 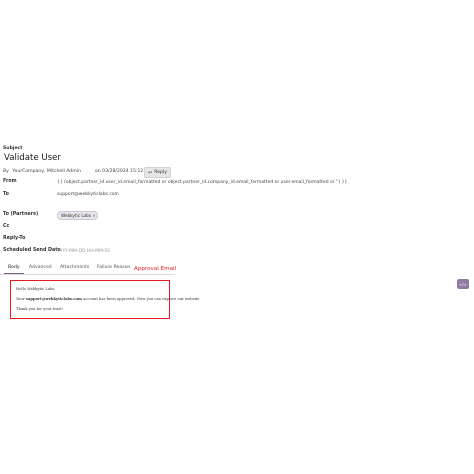 I want to click on to-partners-label: To (Partners), so click(x=21, y=214).